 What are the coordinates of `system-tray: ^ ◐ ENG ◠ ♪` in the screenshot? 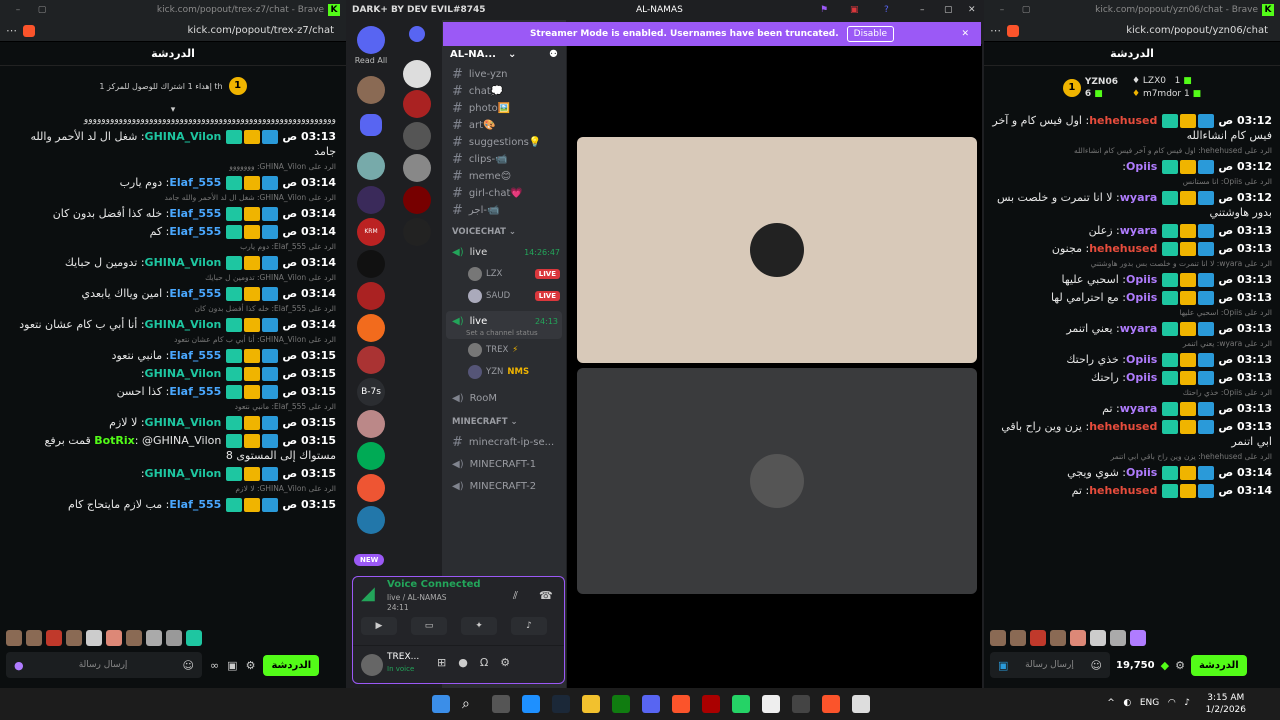 It's located at (1148, 703).